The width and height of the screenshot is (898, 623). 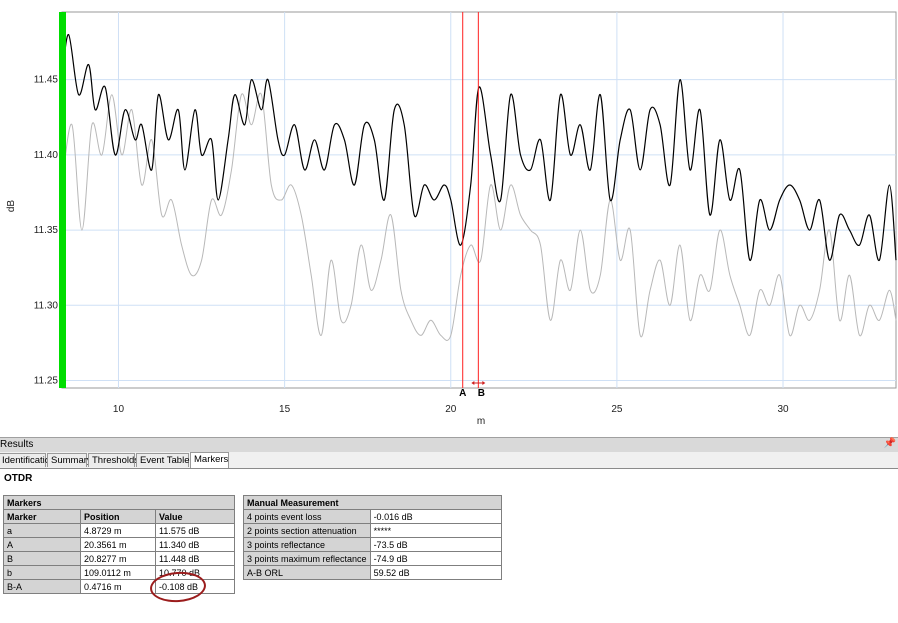 I want to click on table-row: 4 points event loss -0.016 dB, so click(x=372, y=516).